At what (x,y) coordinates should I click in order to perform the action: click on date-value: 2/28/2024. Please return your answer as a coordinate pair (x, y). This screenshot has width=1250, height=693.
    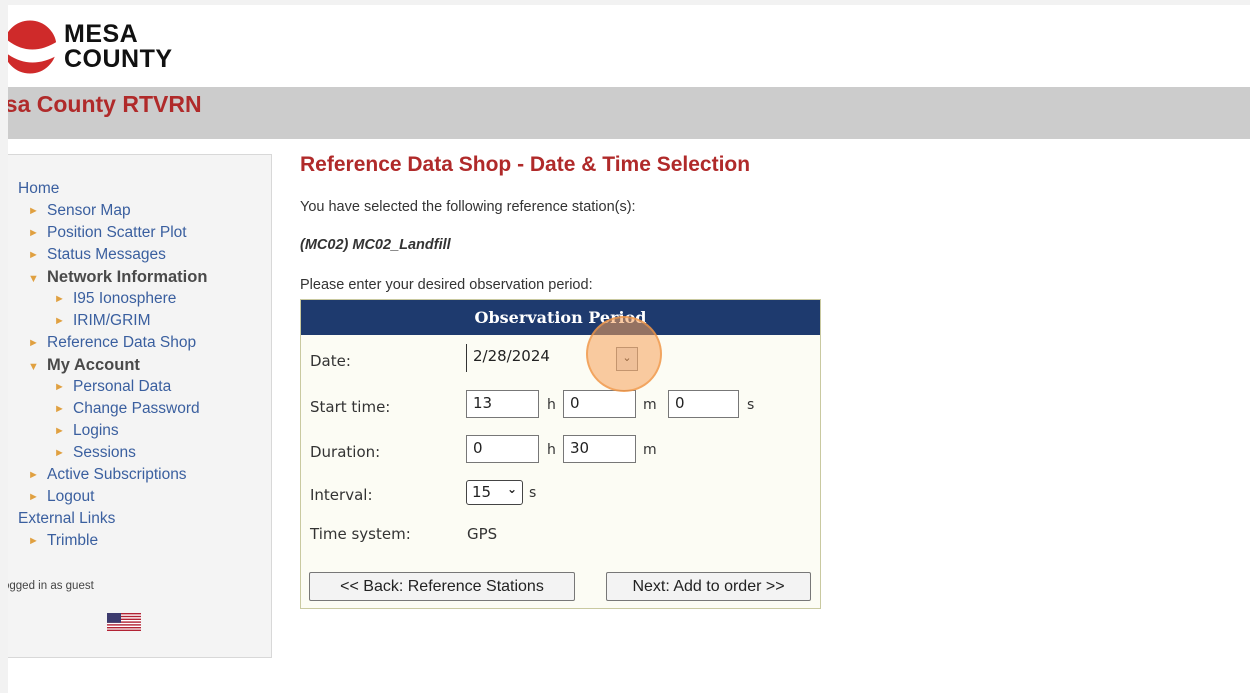
    Looking at the image, I should click on (511, 356).